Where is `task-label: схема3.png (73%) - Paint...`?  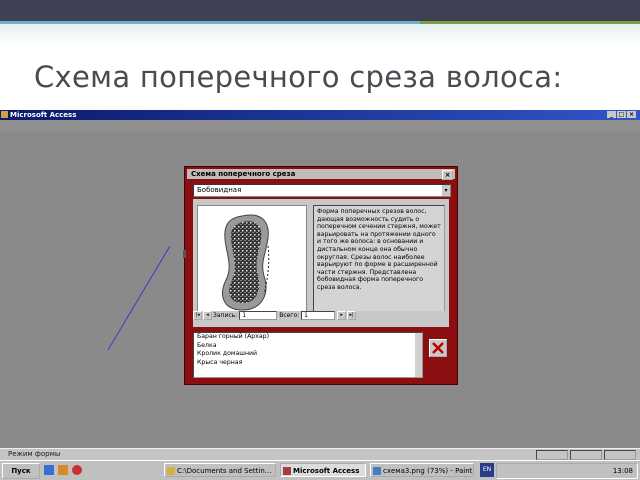 task-label: схема3.png (73%) - Paint... is located at coordinates (428, 471).